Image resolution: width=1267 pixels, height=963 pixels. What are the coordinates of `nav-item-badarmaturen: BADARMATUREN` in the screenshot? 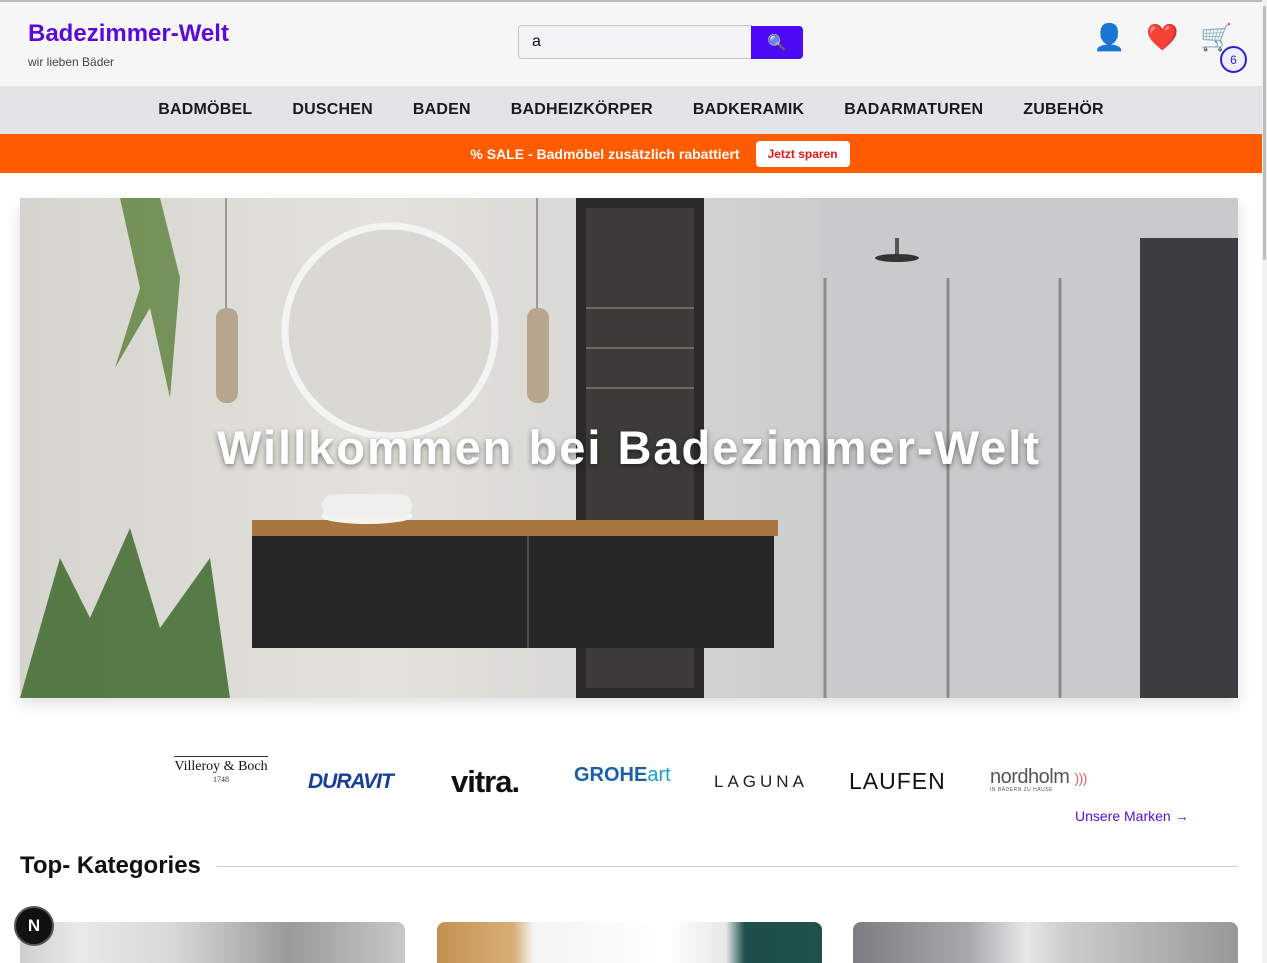 It's located at (913, 110).